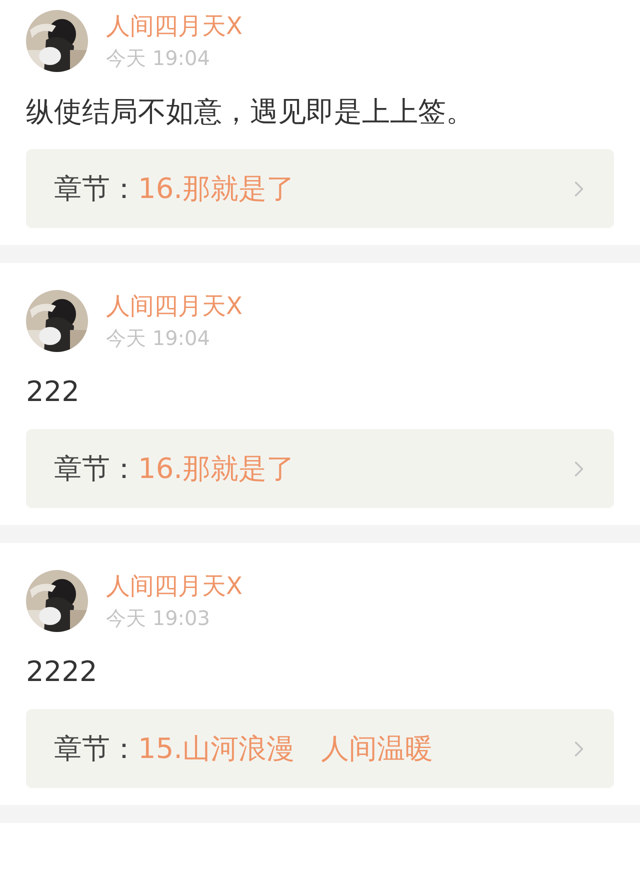 Image resolution: width=640 pixels, height=891 pixels. Describe the element at coordinates (286, 748) in the screenshot. I see `chapter-title: 15.山河浪漫 人间温暖` at that location.